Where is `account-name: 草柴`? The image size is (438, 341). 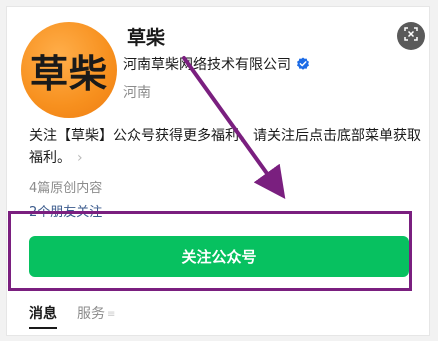 account-name: 草柴 is located at coordinates (146, 38).